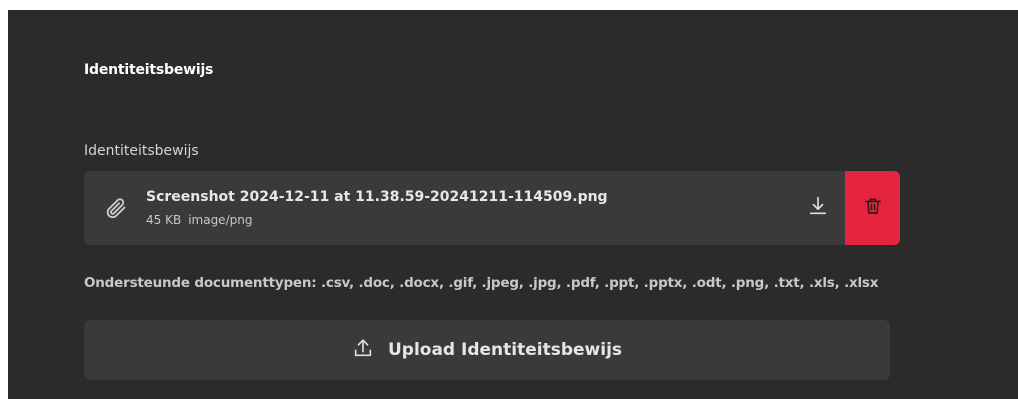  I want to click on download-button, so click(818, 208).